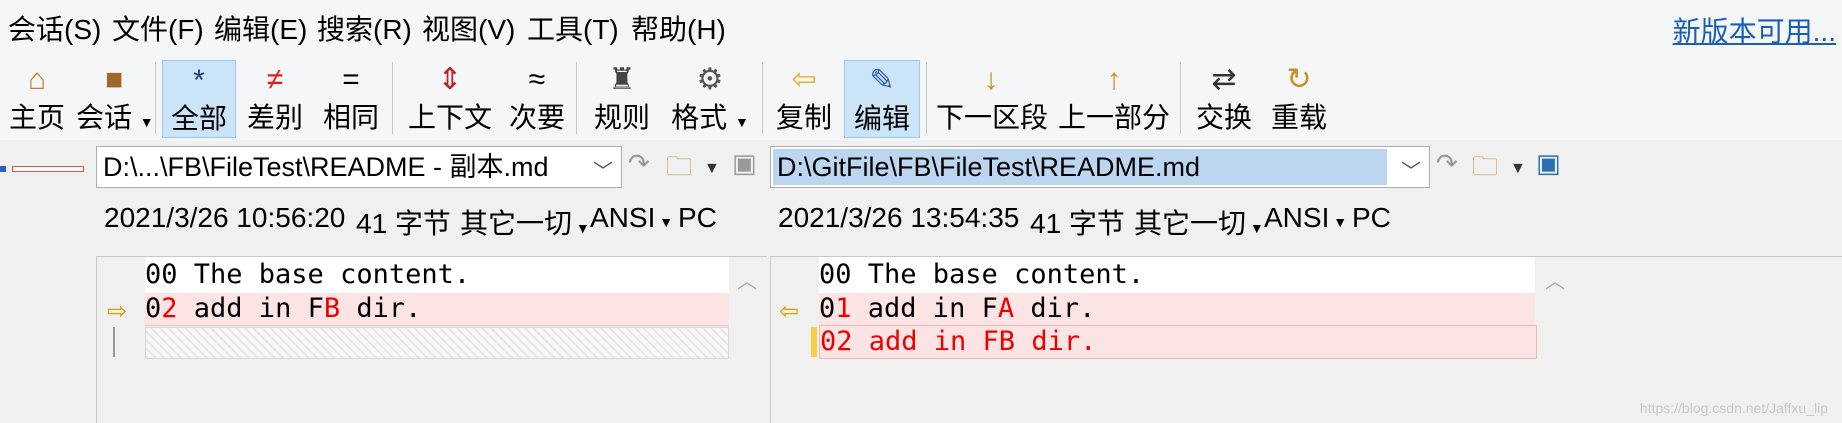 This screenshot has width=1842, height=423. What do you see at coordinates (1299, 99) in the screenshot?
I see `reload-button: ↻ 重载` at bounding box center [1299, 99].